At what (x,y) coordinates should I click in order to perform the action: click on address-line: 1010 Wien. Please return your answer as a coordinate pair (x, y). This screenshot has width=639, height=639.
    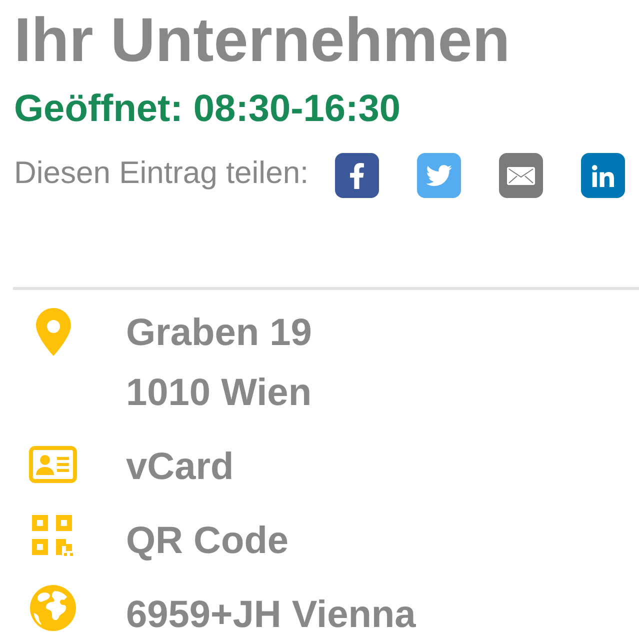
    Looking at the image, I should click on (219, 393).